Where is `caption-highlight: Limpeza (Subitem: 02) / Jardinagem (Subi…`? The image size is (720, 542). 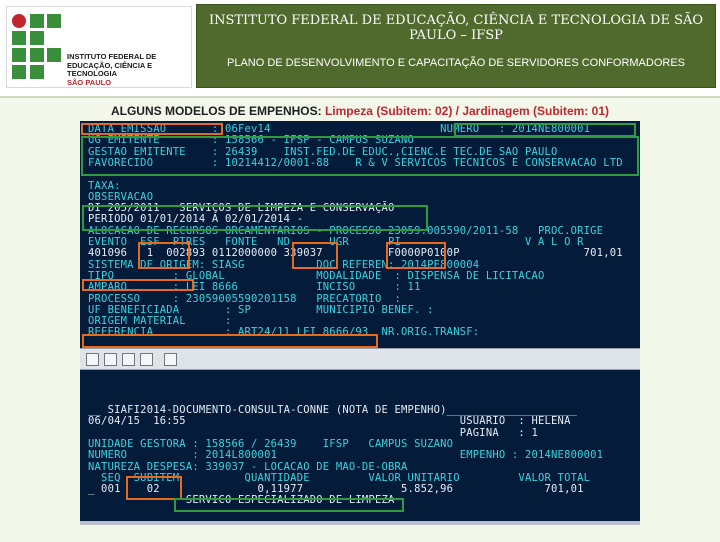
caption-highlight: Limpeza (Subitem: 02) / Jardinagem (Subi… is located at coordinates (467, 111).